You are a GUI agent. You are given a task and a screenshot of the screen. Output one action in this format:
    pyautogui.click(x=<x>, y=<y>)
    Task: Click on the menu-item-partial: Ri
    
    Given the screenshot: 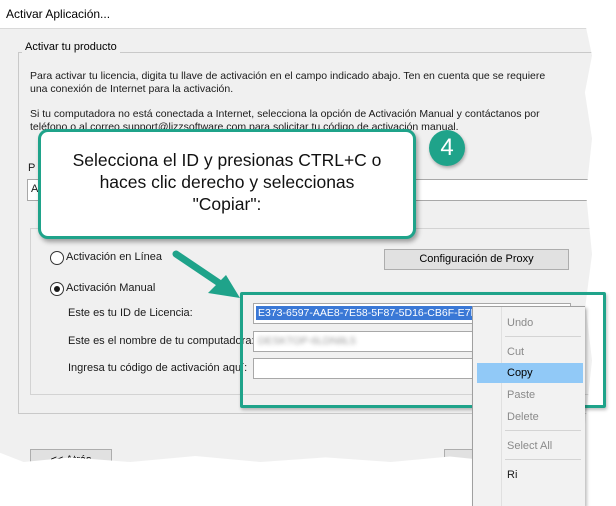 What is the action you would take?
    pyautogui.click(x=530, y=475)
    